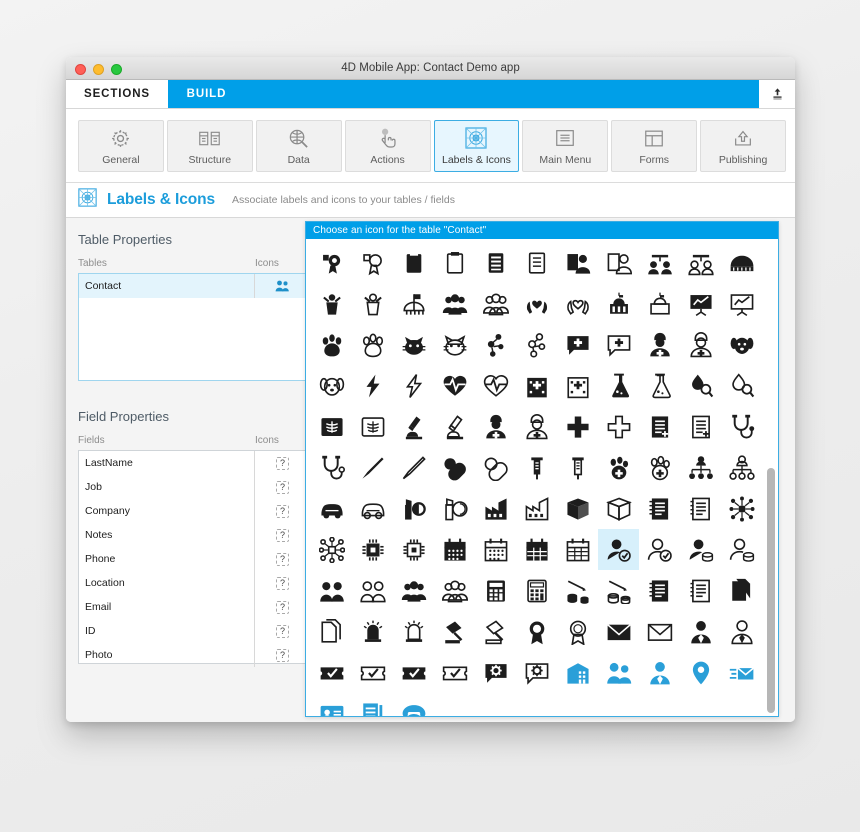 This screenshot has width=860, height=832. I want to click on calendar-dots-outline-icon, so click(495, 549).